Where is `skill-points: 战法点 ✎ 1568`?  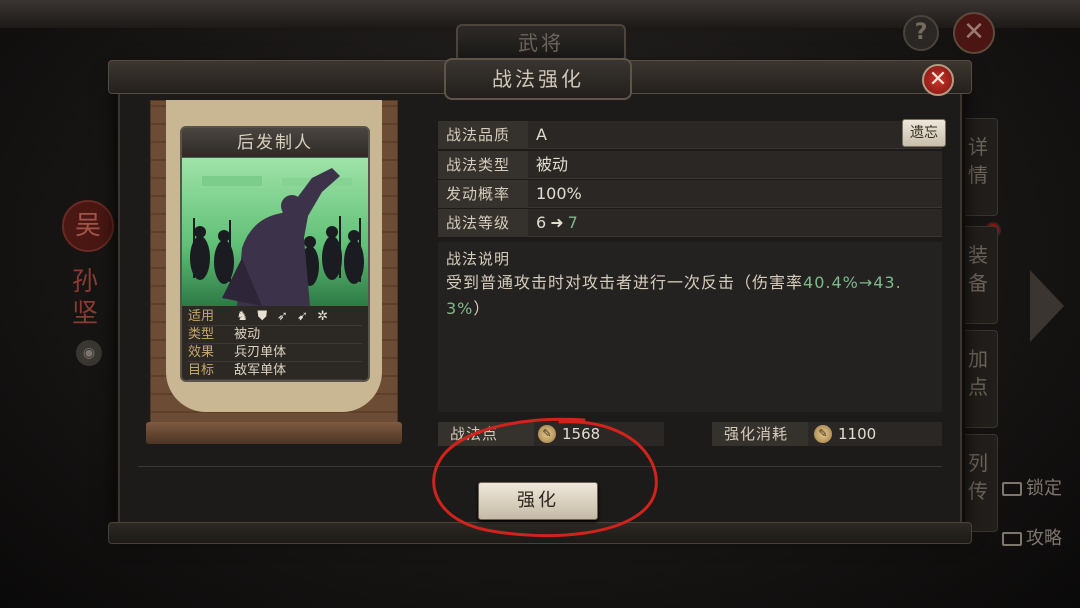
skill-points: 战法点 ✎ 1568 is located at coordinates (551, 434).